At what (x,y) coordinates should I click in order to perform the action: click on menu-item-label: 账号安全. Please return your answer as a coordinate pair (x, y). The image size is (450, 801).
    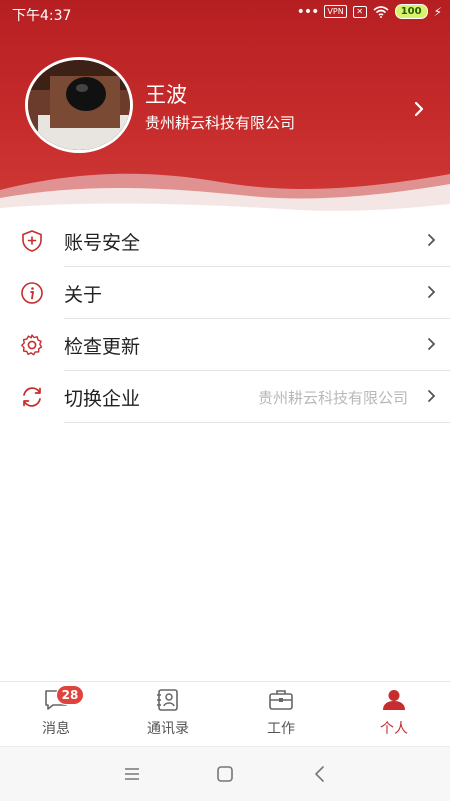
    Looking at the image, I should click on (102, 243).